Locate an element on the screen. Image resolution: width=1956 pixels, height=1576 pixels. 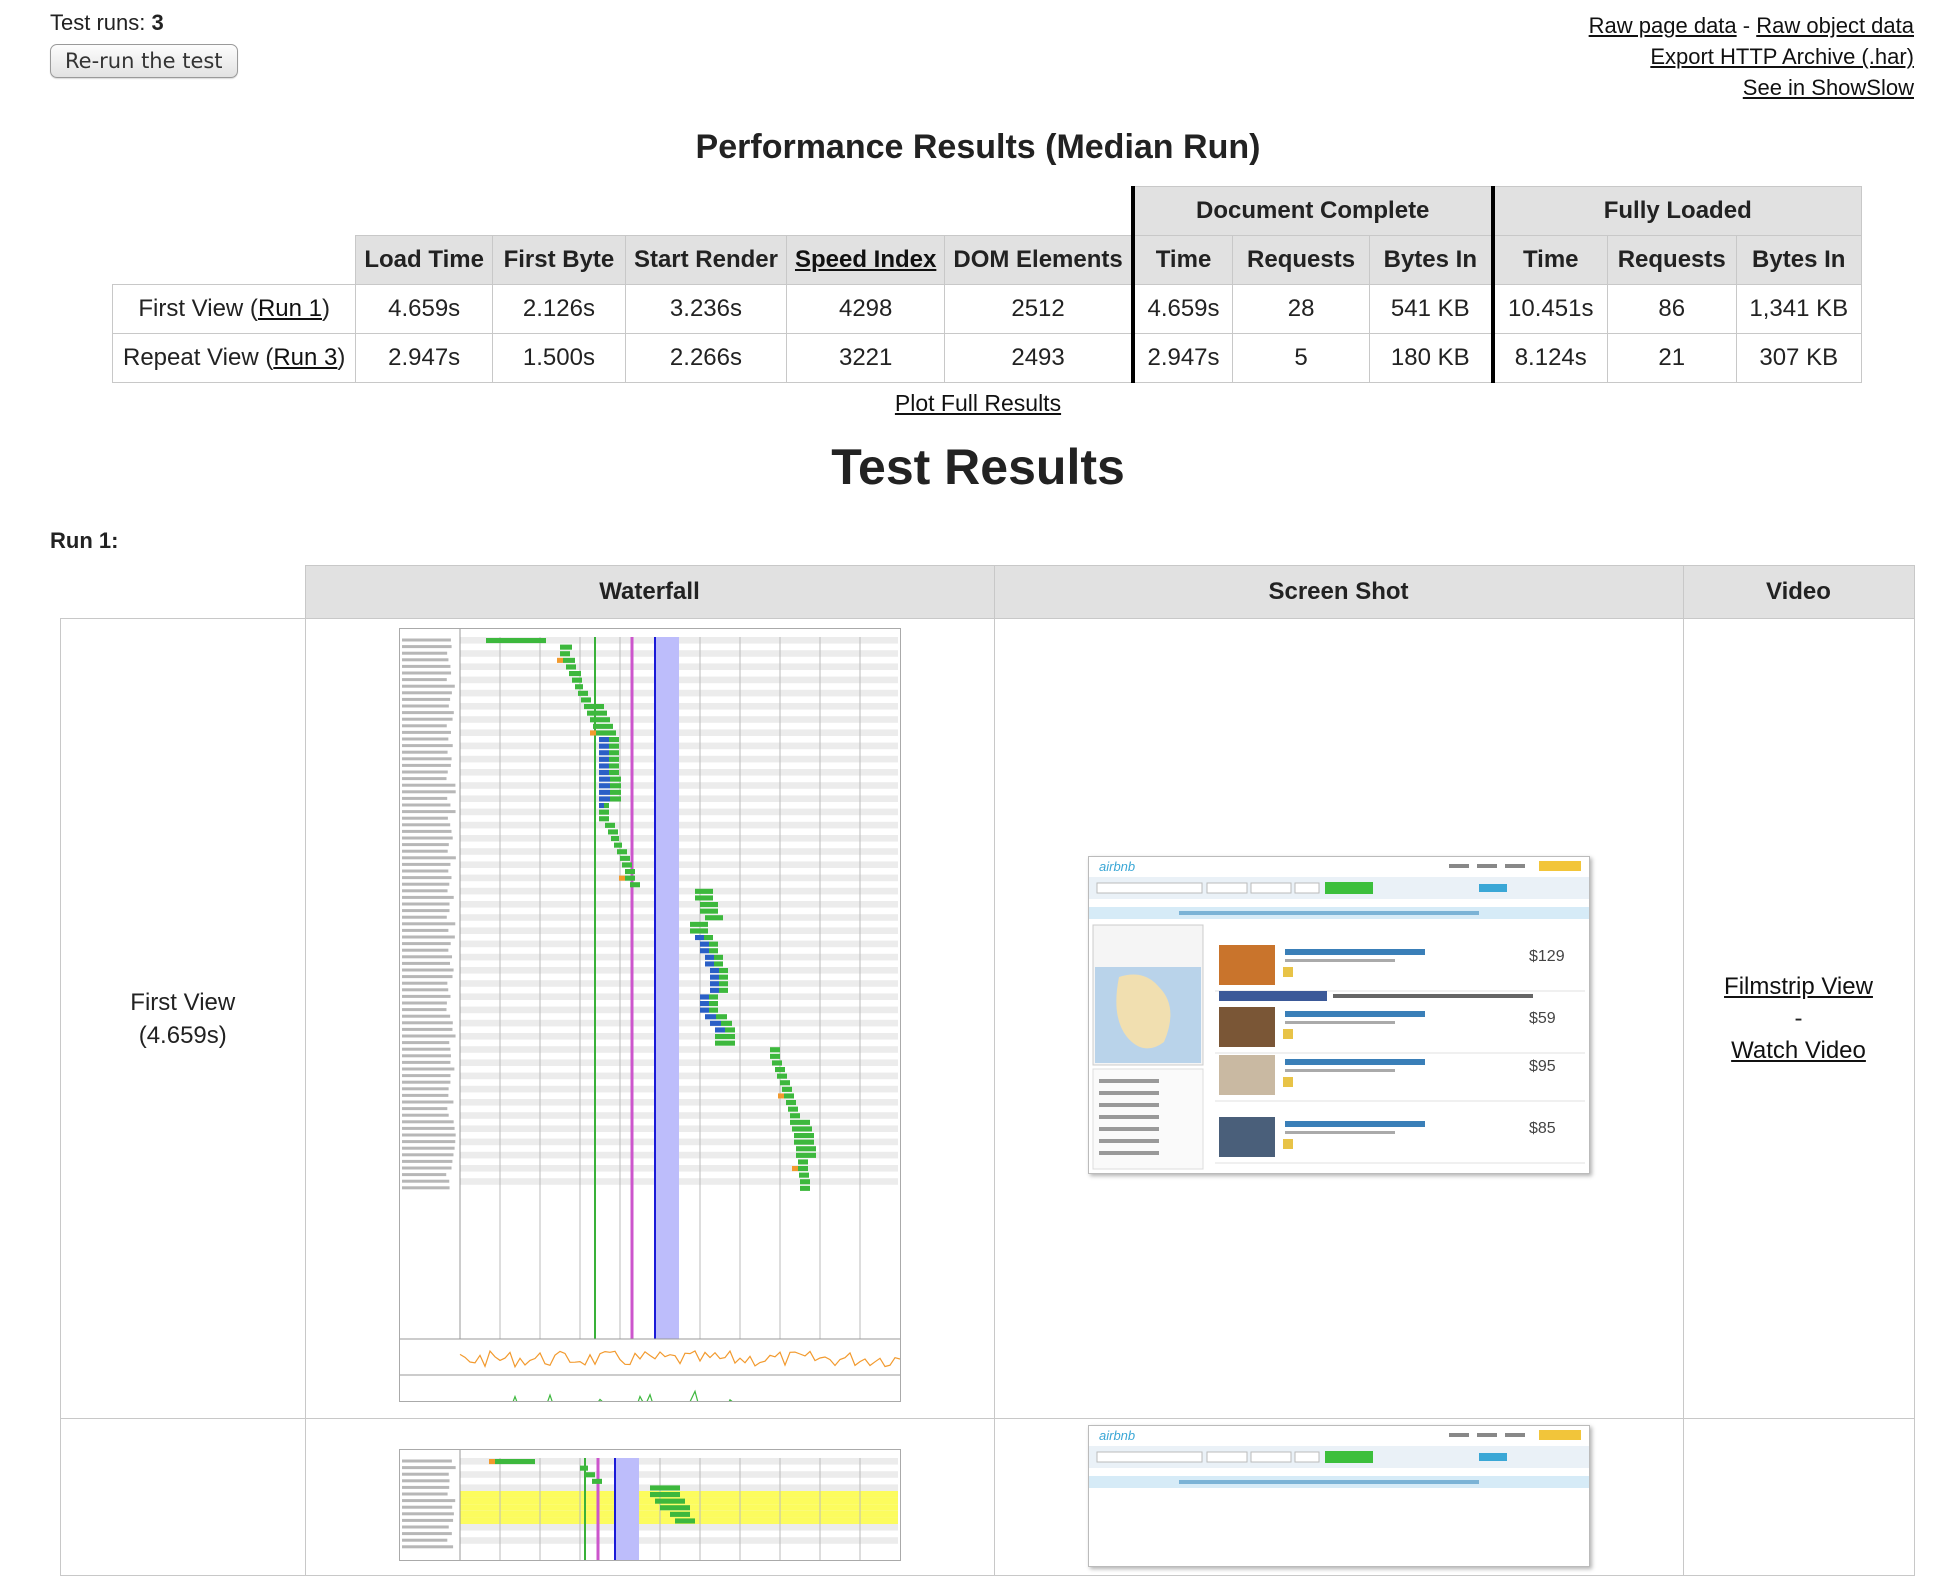
raw-page-data-link: Raw page data is located at coordinates (1663, 25).